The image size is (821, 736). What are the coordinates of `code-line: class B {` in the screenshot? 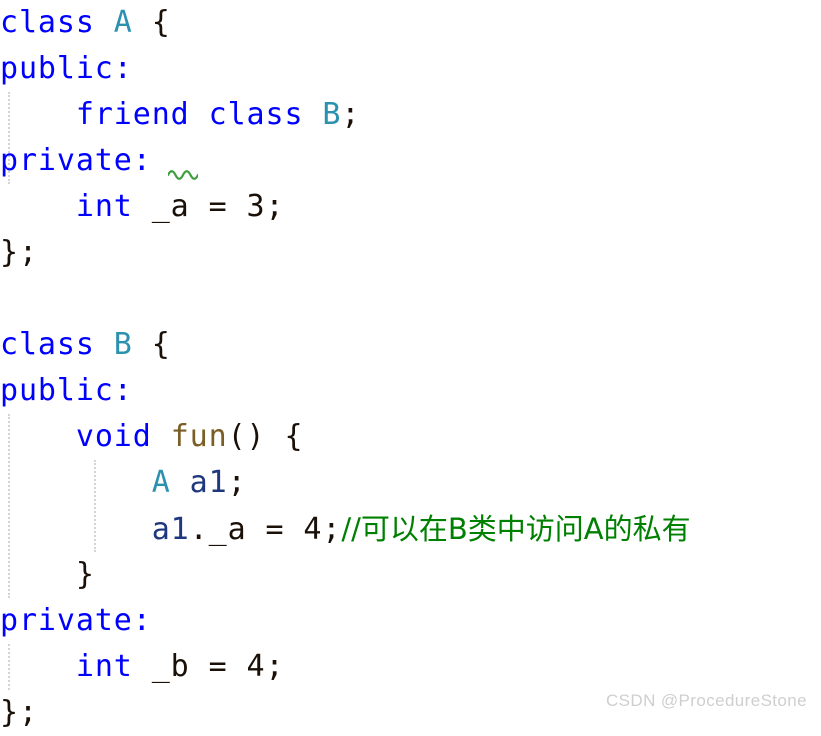 It's located at (85, 345).